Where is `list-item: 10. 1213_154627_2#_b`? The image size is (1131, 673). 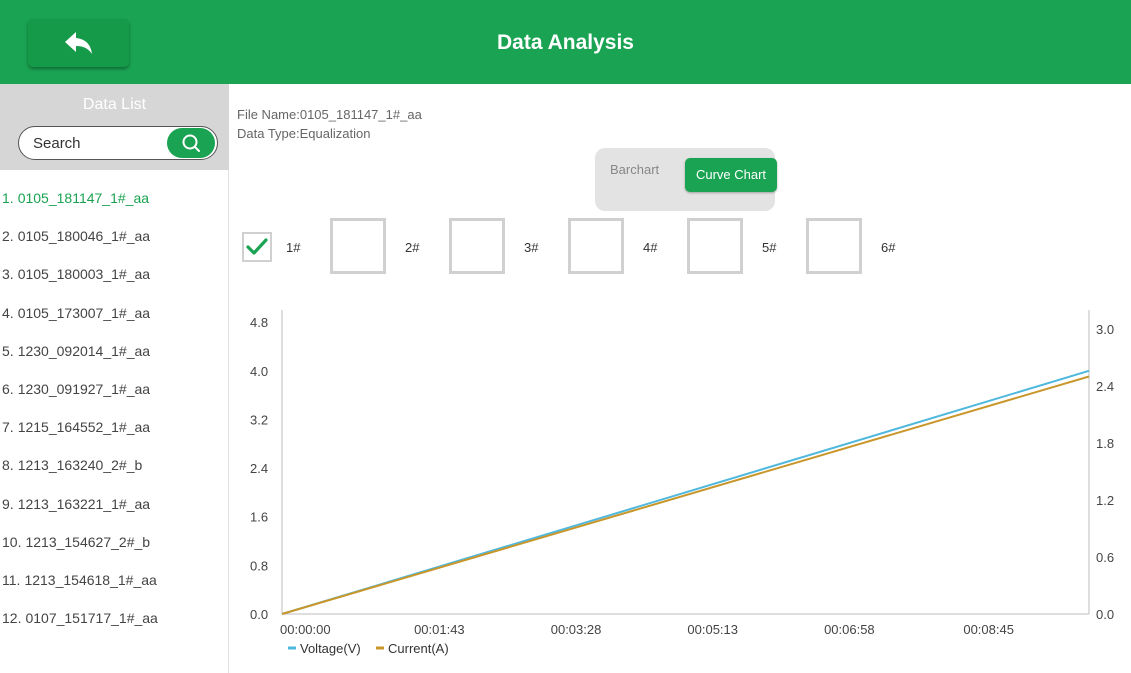 list-item: 10. 1213_154627_2#_b is located at coordinates (114, 550).